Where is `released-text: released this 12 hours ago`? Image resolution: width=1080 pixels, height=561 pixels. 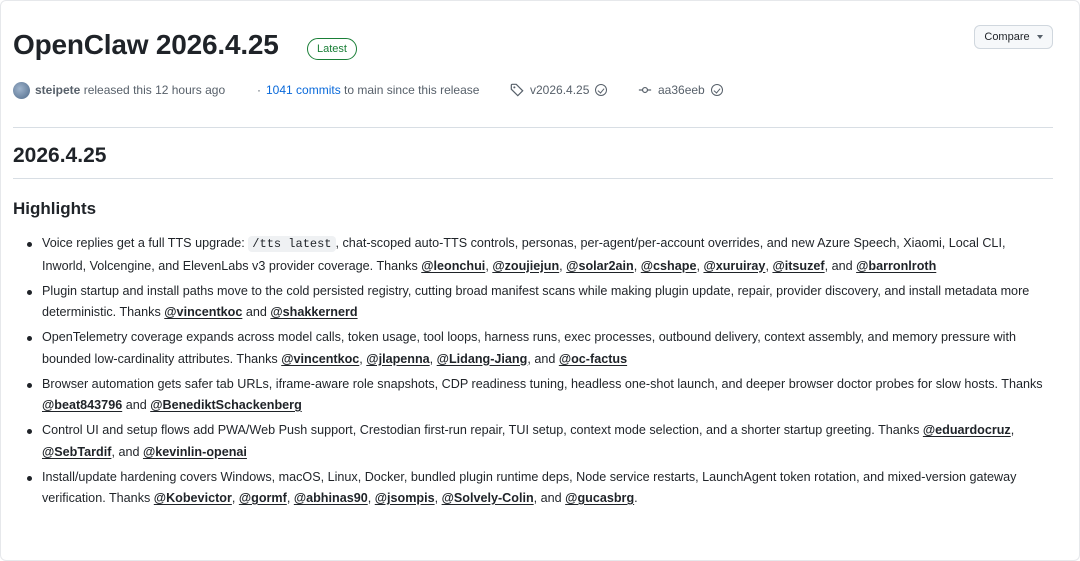 released-text: released this 12 hours ago is located at coordinates (154, 90).